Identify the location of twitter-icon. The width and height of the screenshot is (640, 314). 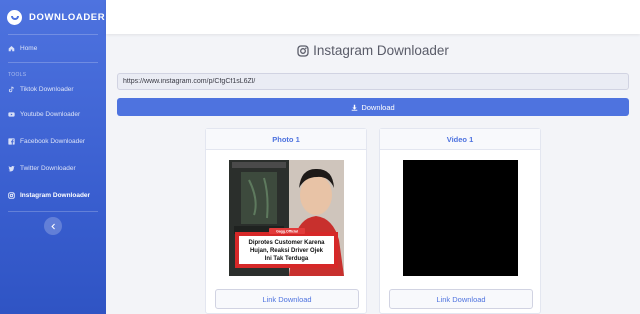
(11, 168).